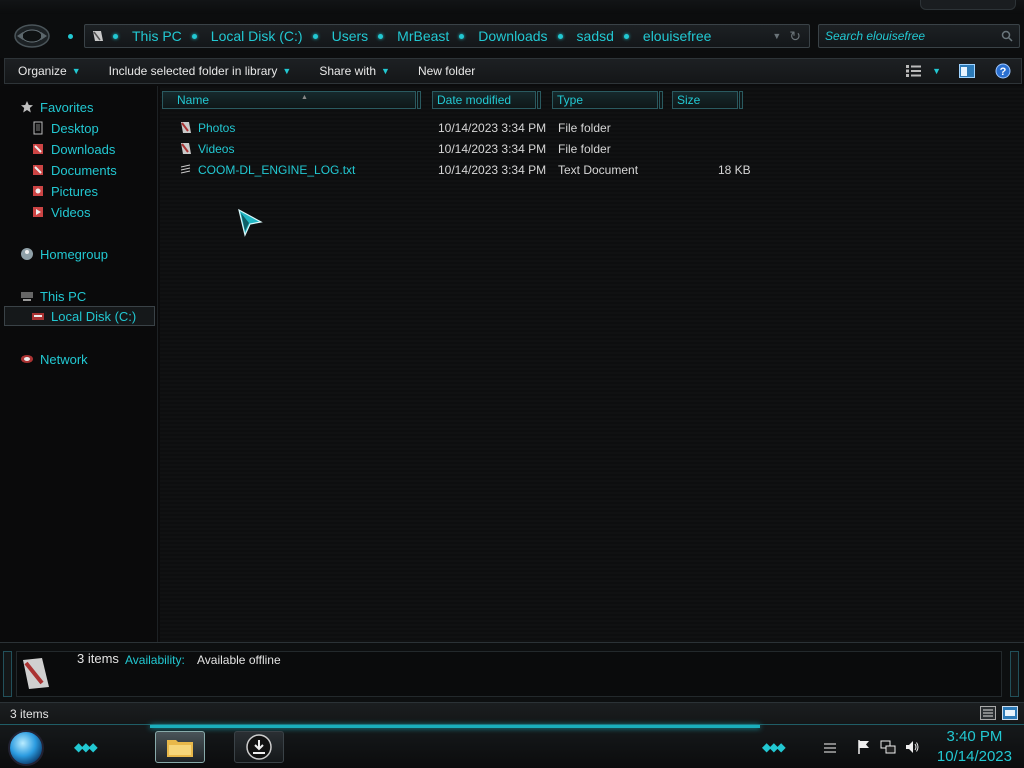  Describe the element at coordinates (200, 71) in the screenshot. I see `include-in-library-button: Include selected folder in library ▼` at that location.